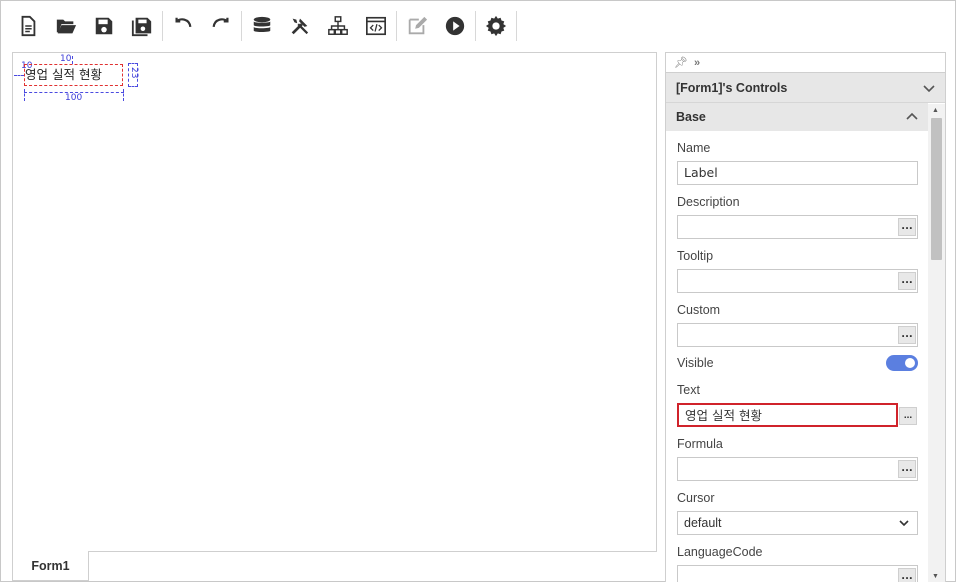  What do you see at coordinates (935, 110) in the screenshot?
I see `scroll-up-icon: ▲` at bounding box center [935, 110].